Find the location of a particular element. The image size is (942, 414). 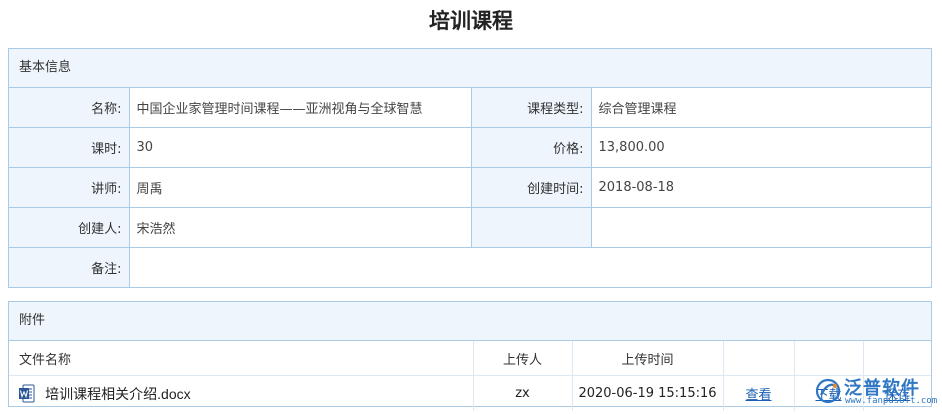

created-time-value: 2018-08-18 is located at coordinates (761, 187).